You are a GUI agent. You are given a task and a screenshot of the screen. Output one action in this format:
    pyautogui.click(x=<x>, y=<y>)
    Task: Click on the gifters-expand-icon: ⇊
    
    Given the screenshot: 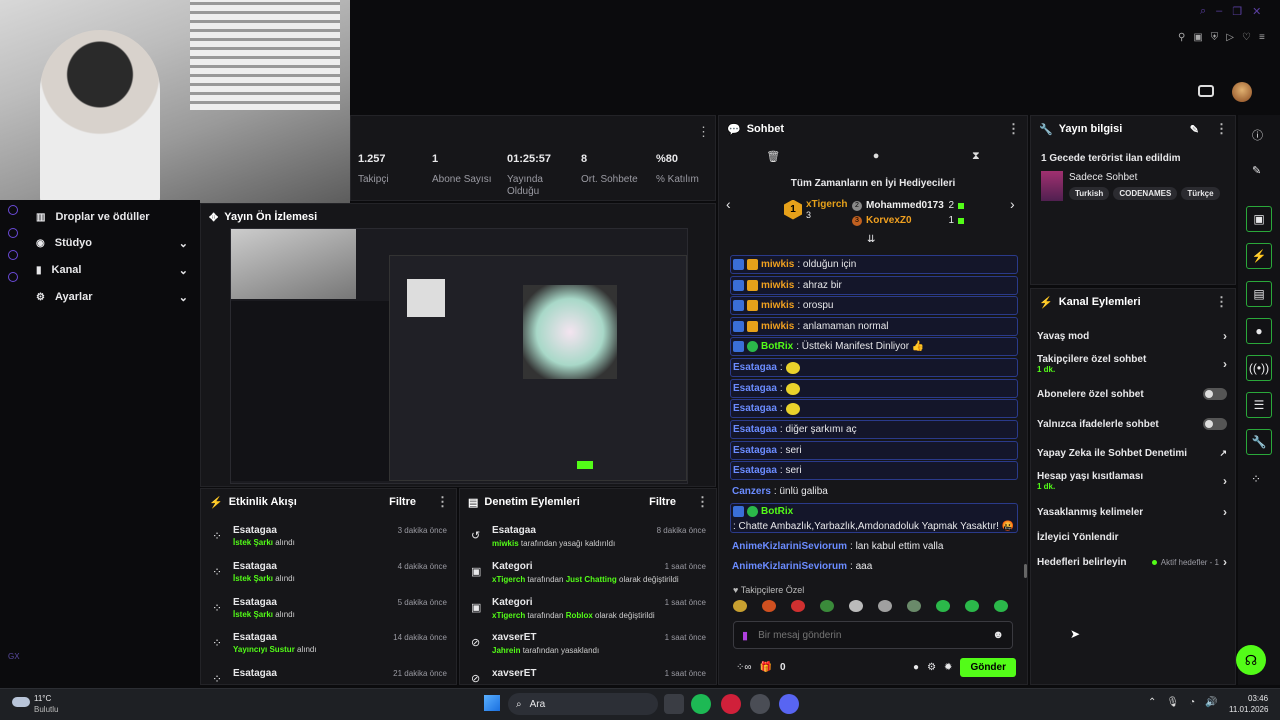 What is the action you would take?
    pyautogui.click(x=871, y=239)
    